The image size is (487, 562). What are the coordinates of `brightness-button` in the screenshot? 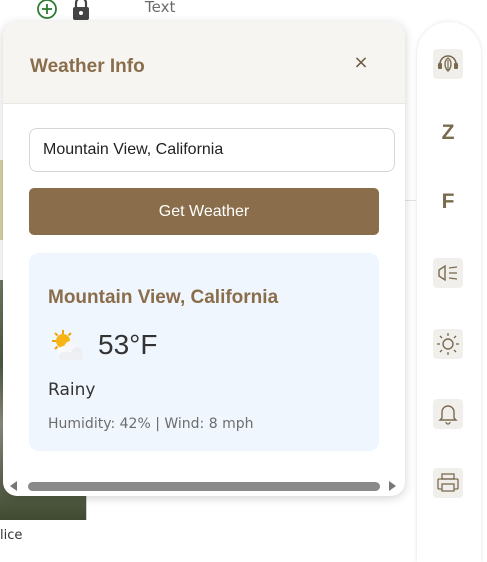 It's located at (448, 344).